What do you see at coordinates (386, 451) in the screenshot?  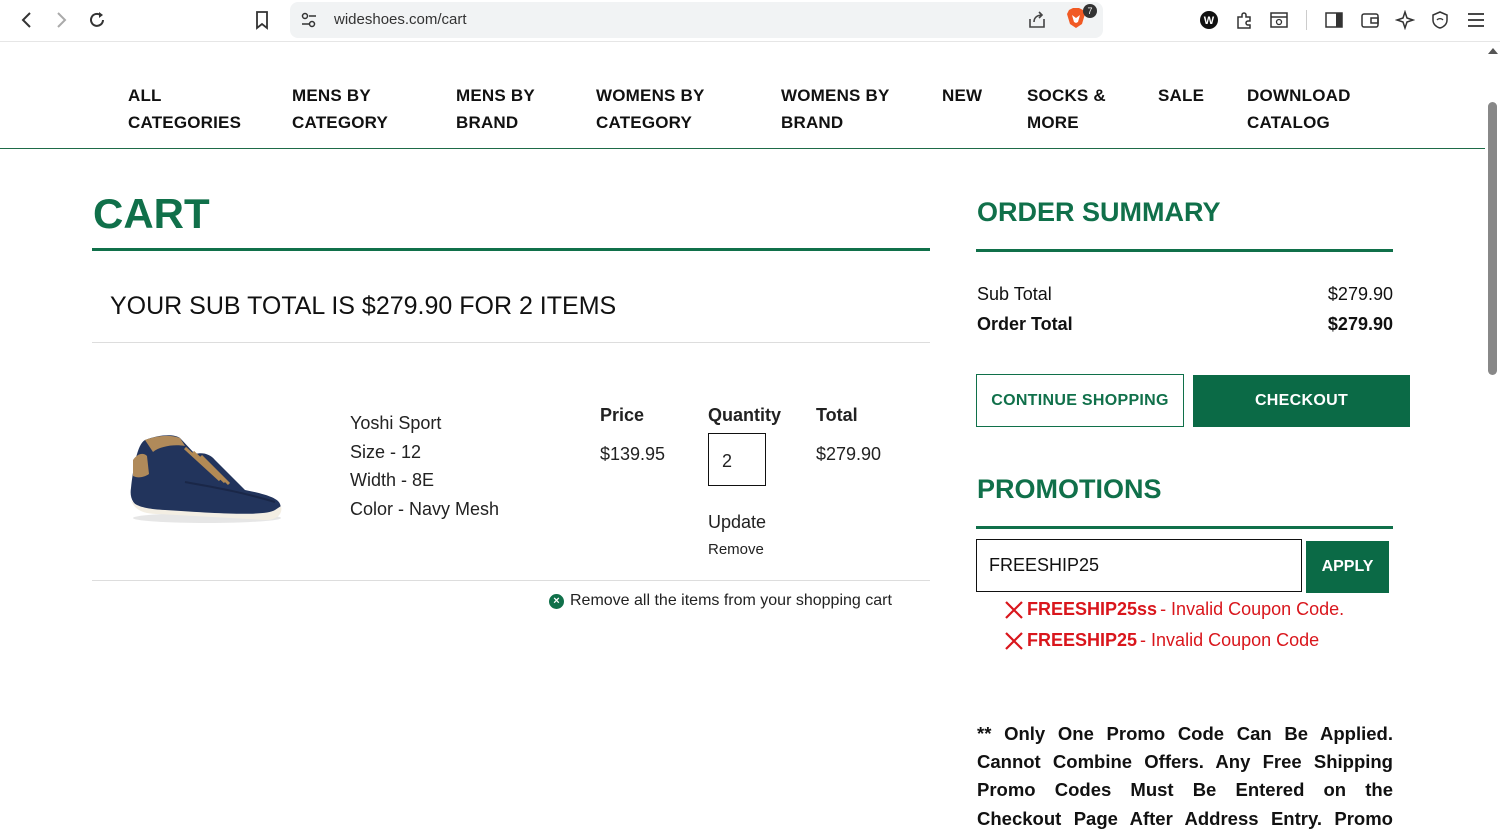 I see `product-size: Size - 12` at bounding box center [386, 451].